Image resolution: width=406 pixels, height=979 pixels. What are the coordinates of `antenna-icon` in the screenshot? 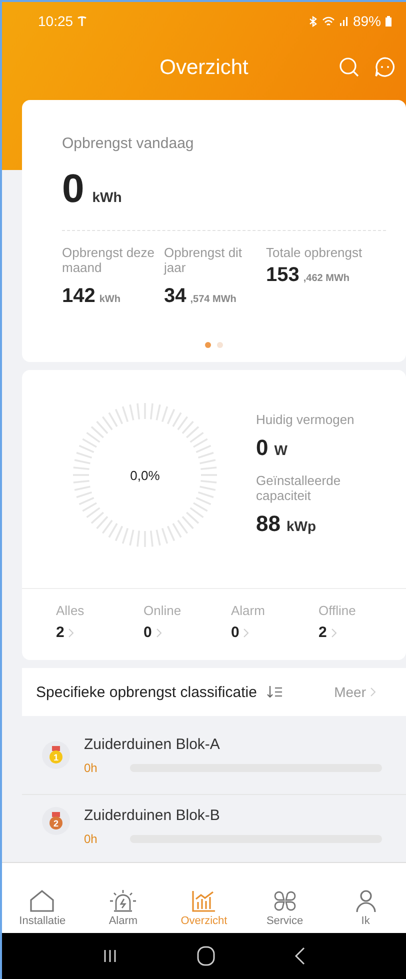 It's located at (82, 21).